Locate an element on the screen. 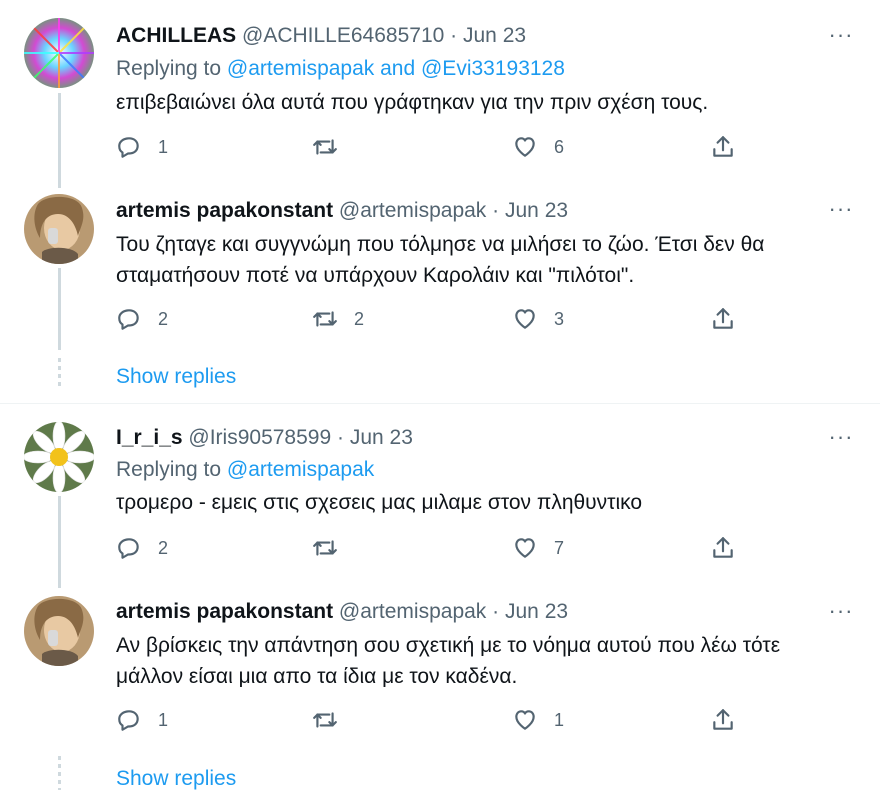 The image size is (880, 800). like-button: 7 is located at coordinates (538, 548).